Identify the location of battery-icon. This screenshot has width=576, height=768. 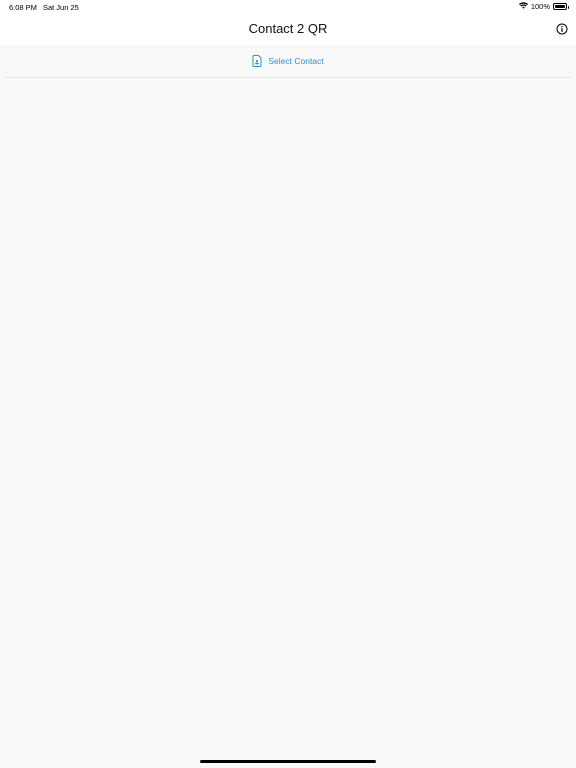
(561, 6).